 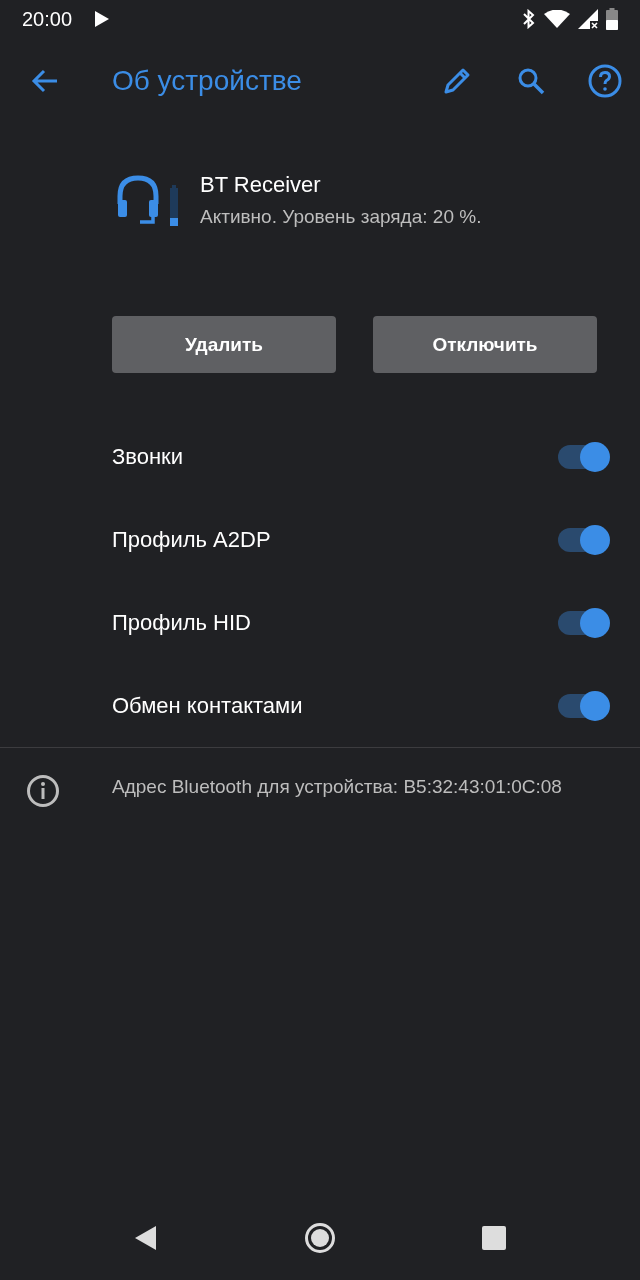 What do you see at coordinates (320, 1238) in the screenshot?
I see `home-nav-button` at bounding box center [320, 1238].